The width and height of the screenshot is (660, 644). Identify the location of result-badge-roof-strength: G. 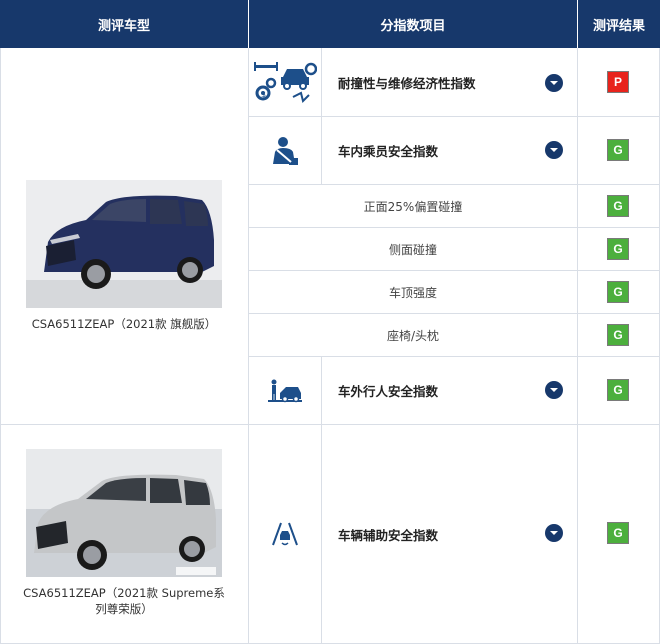
(618, 292).